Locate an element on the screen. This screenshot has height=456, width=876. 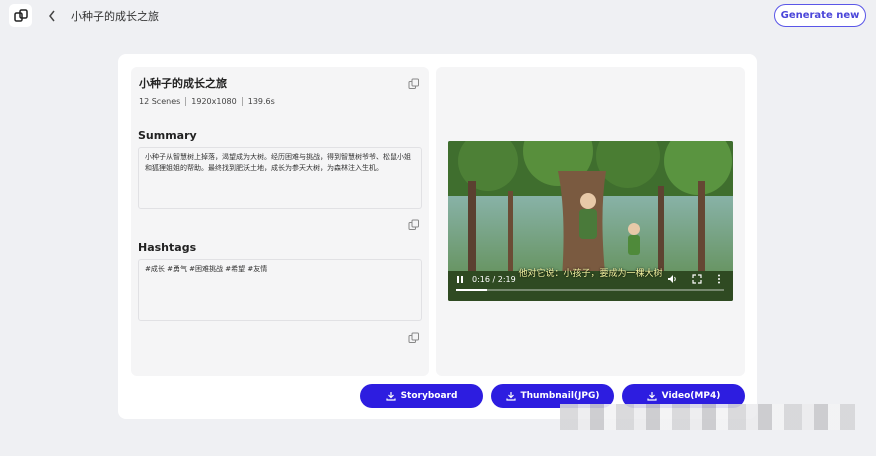
thumbnail-label: Thumbnail(JPG) is located at coordinates (560, 396).